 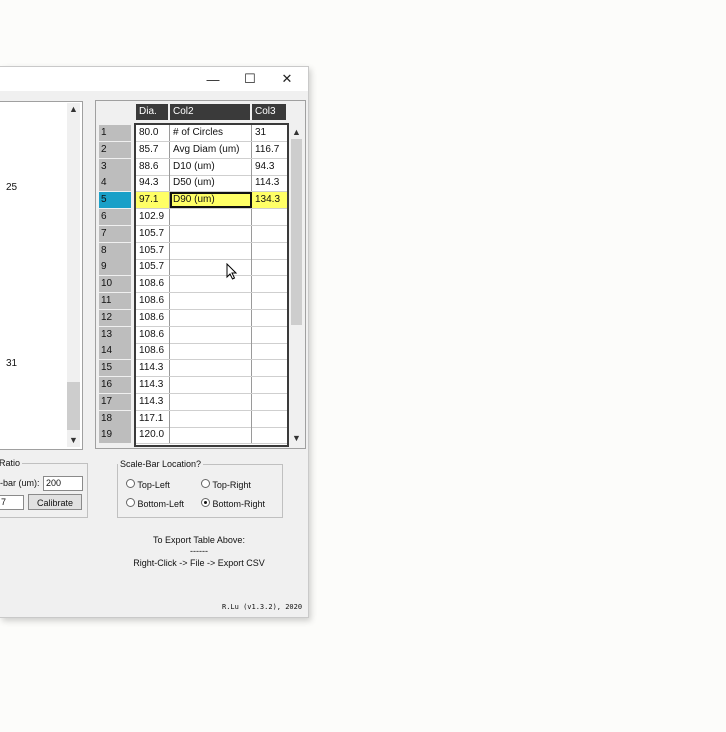 I want to click on scale-bar-input: 200, so click(x=63, y=483).